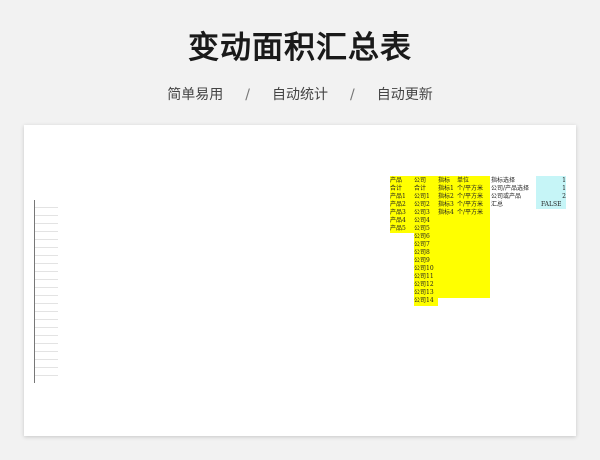 The height and width of the screenshot is (460, 600). I want to click on page-title: 变动面积汇总表, so click(300, 48).